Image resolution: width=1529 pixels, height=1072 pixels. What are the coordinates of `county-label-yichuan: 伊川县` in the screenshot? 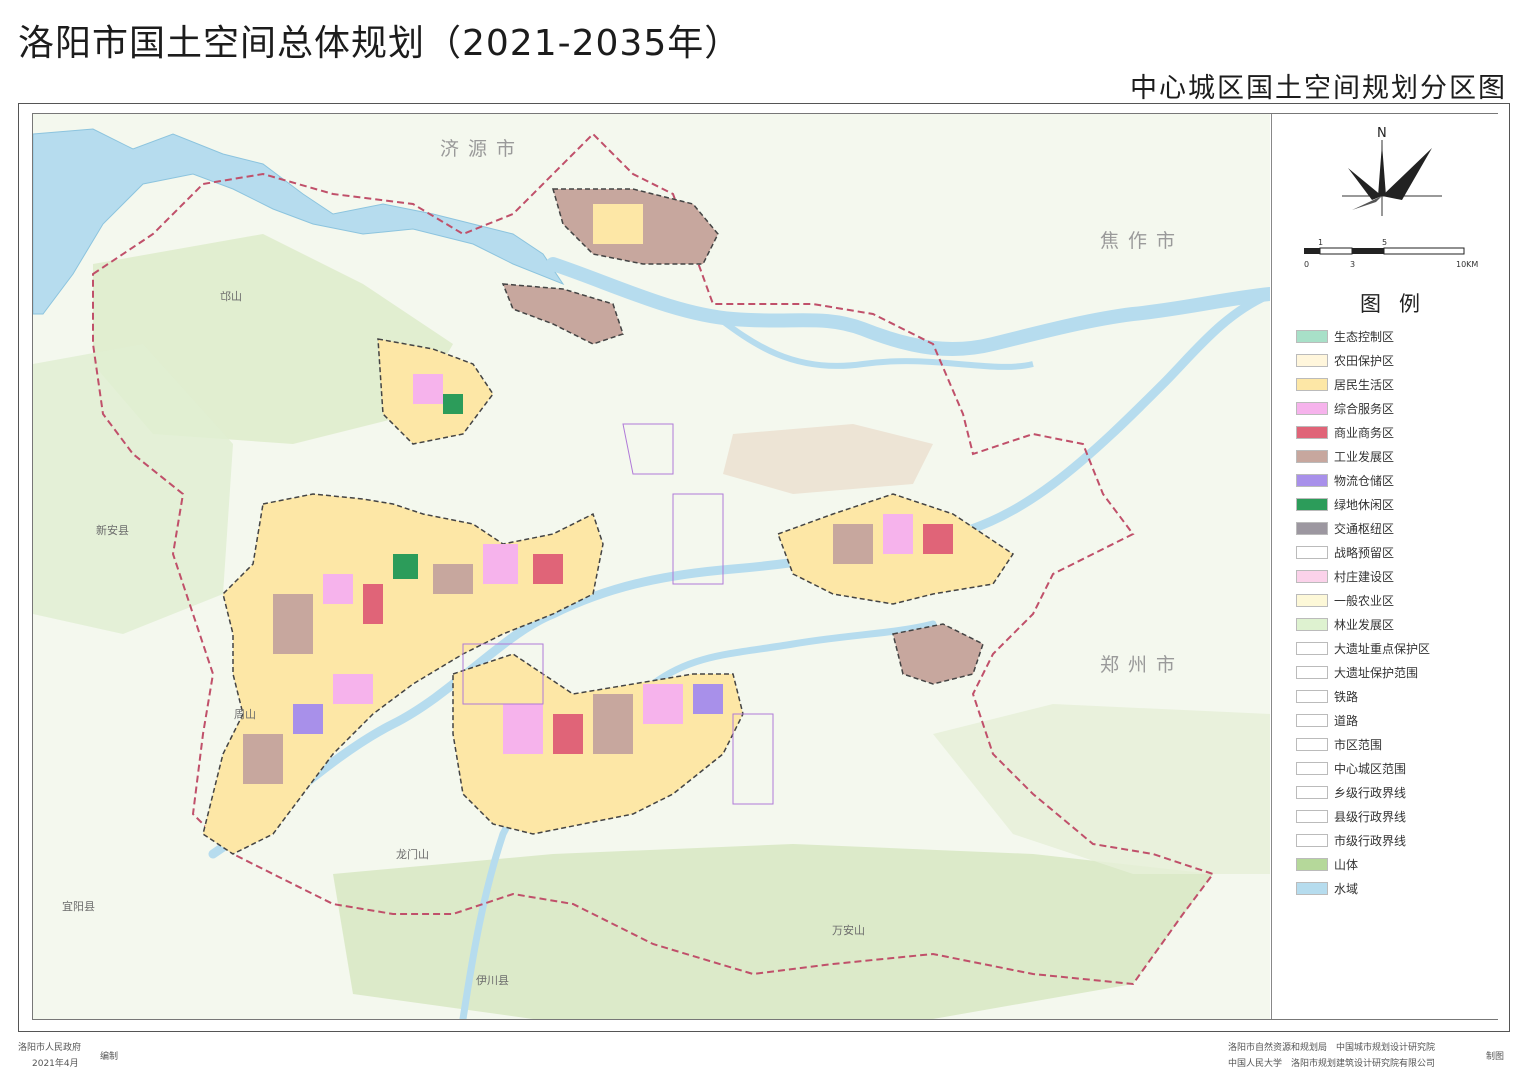 It's located at (492, 980).